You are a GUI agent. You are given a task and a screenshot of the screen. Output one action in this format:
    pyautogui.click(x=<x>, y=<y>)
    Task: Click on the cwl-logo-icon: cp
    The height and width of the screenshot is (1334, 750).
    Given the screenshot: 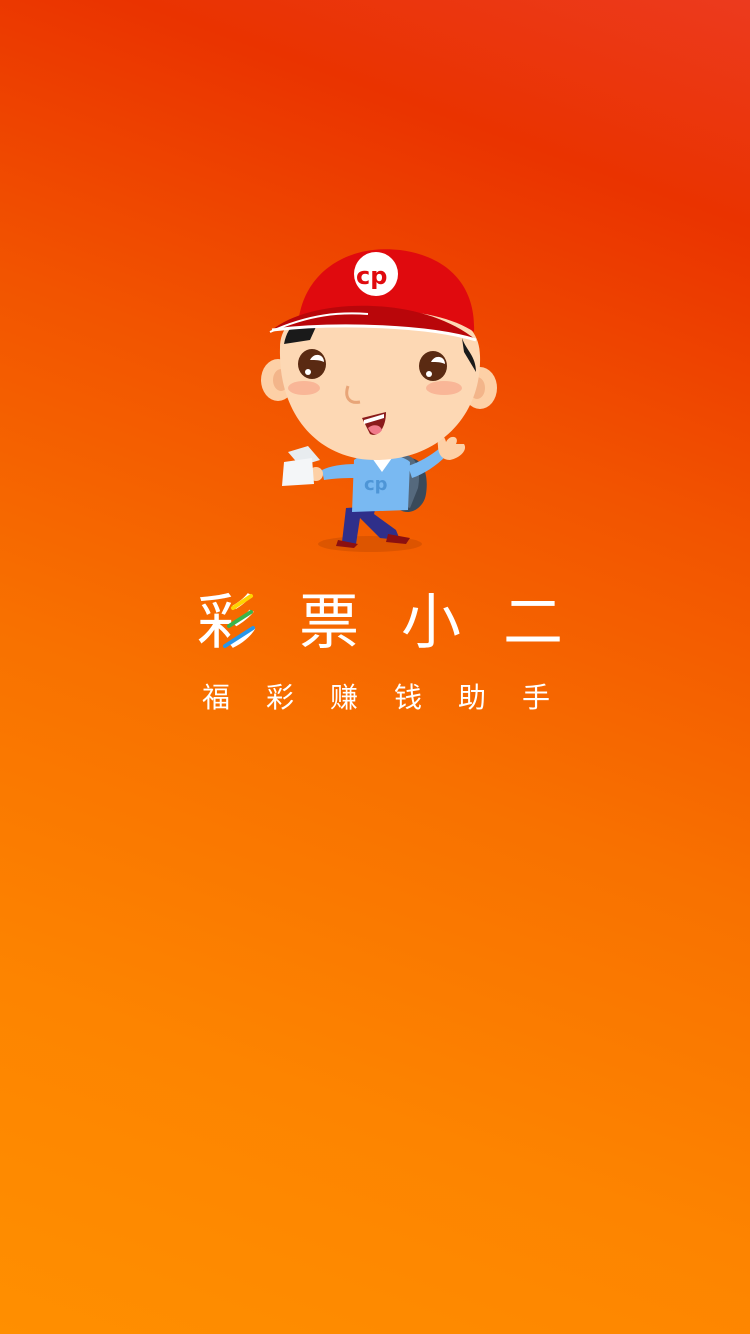 What is the action you would take?
    pyautogui.click(x=376, y=274)
    